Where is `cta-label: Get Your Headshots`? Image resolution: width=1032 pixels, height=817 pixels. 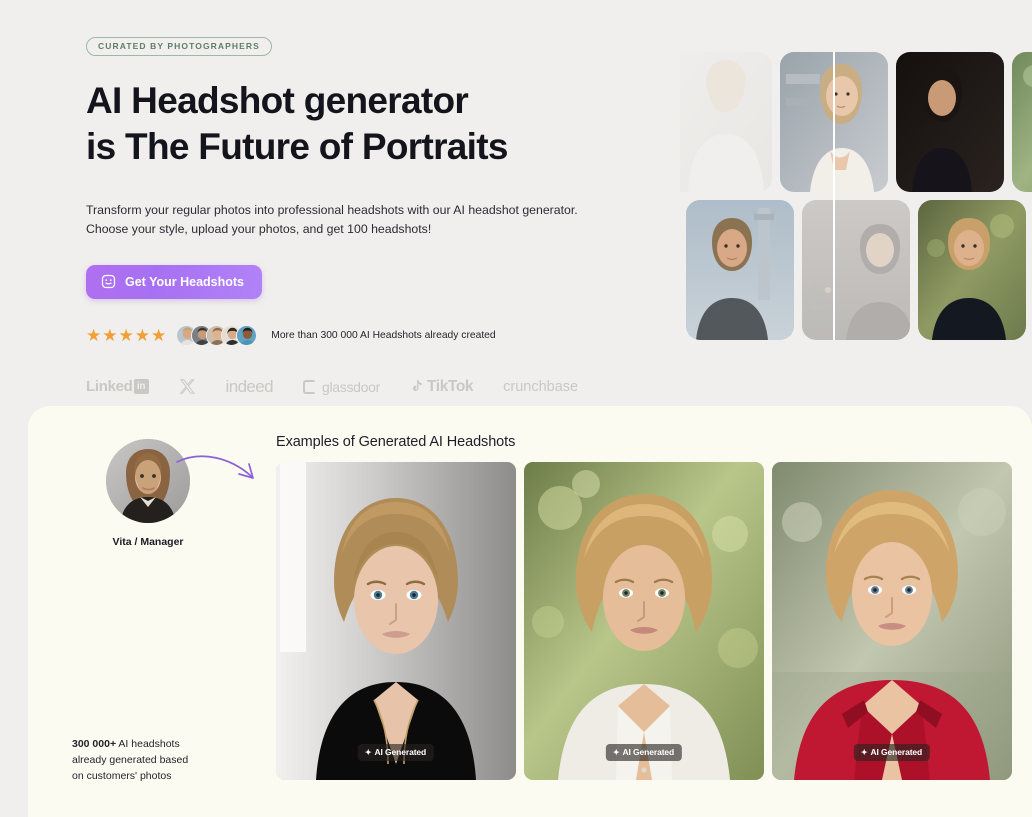 cta-label: Get Your Headshots is located at coordinates (185, 281).